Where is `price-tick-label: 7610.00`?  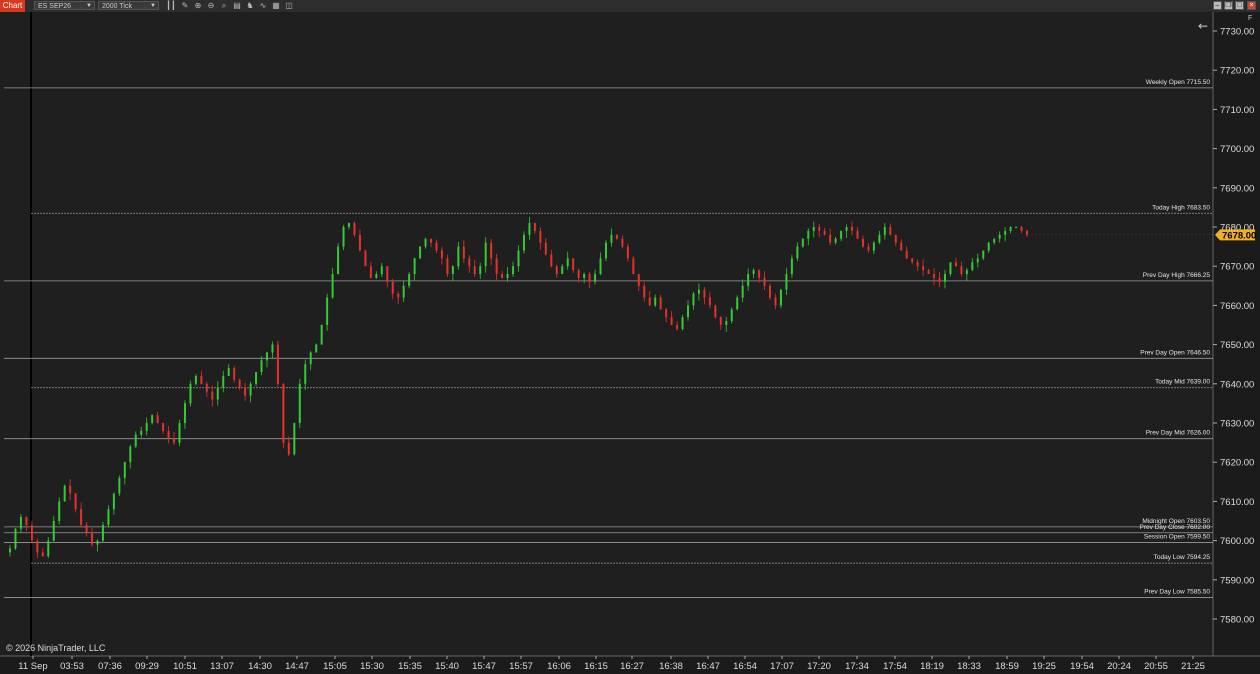 price-tick-label: 7610.00 is located at coordinates (1237, 502).